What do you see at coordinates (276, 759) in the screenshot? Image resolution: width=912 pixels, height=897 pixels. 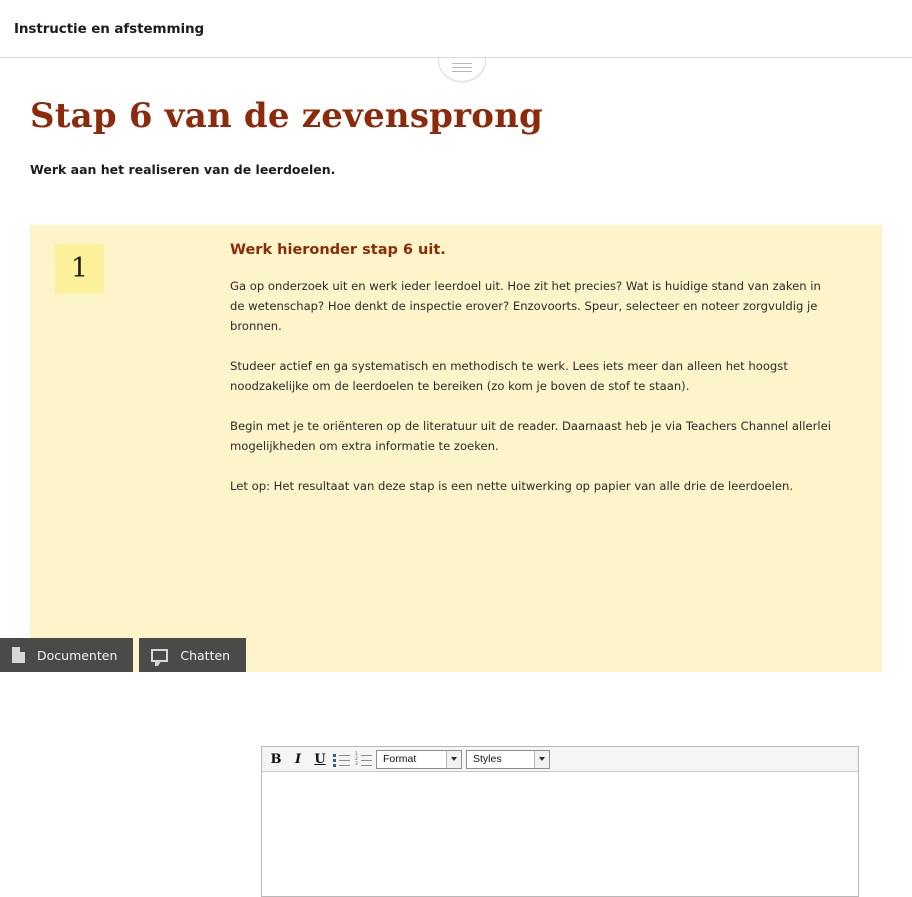 I see `bold-button: B` at bounding box center [276, 759].